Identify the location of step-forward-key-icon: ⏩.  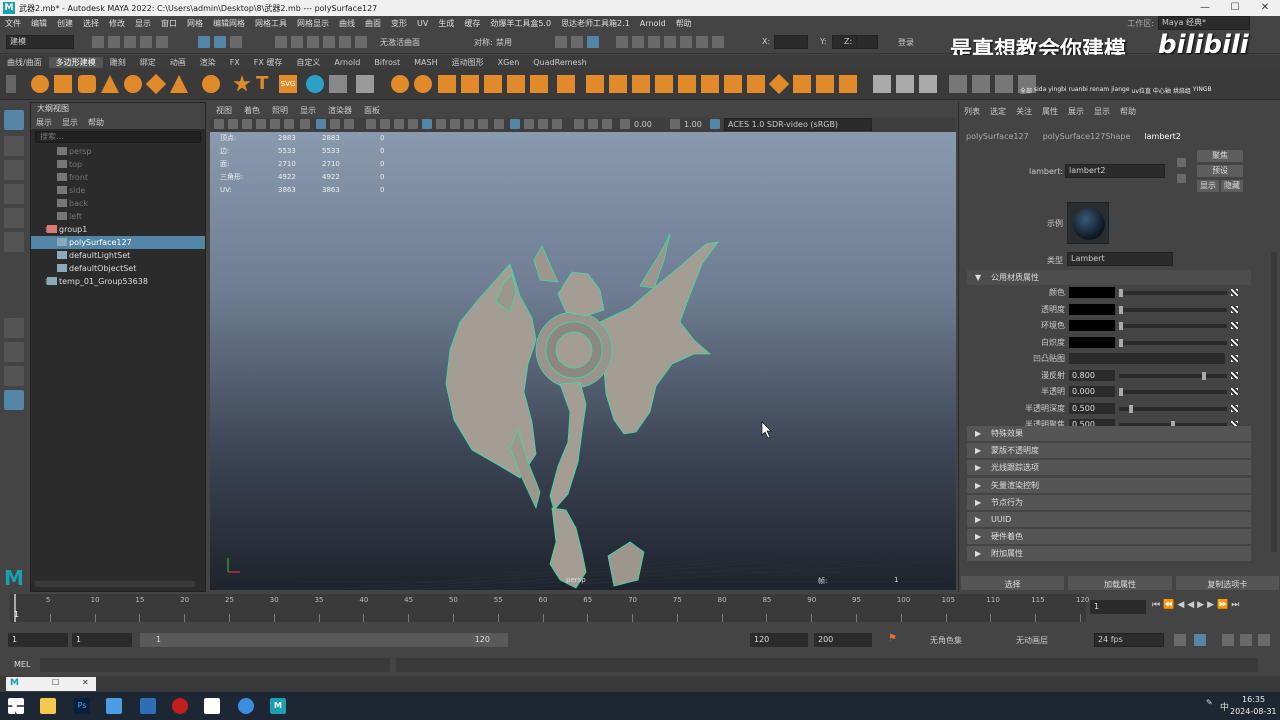
(1222, 605).